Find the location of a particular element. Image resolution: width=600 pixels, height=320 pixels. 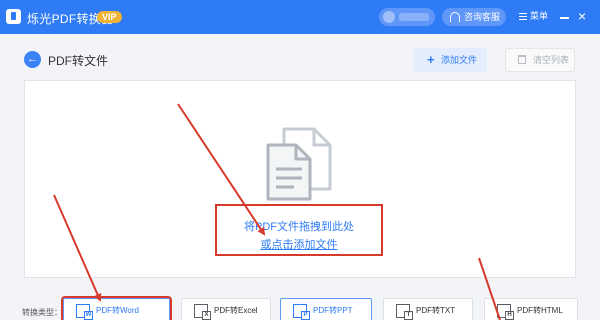

type-pdf-to-word: W PDF转Word is located at coordinates (116, 308).